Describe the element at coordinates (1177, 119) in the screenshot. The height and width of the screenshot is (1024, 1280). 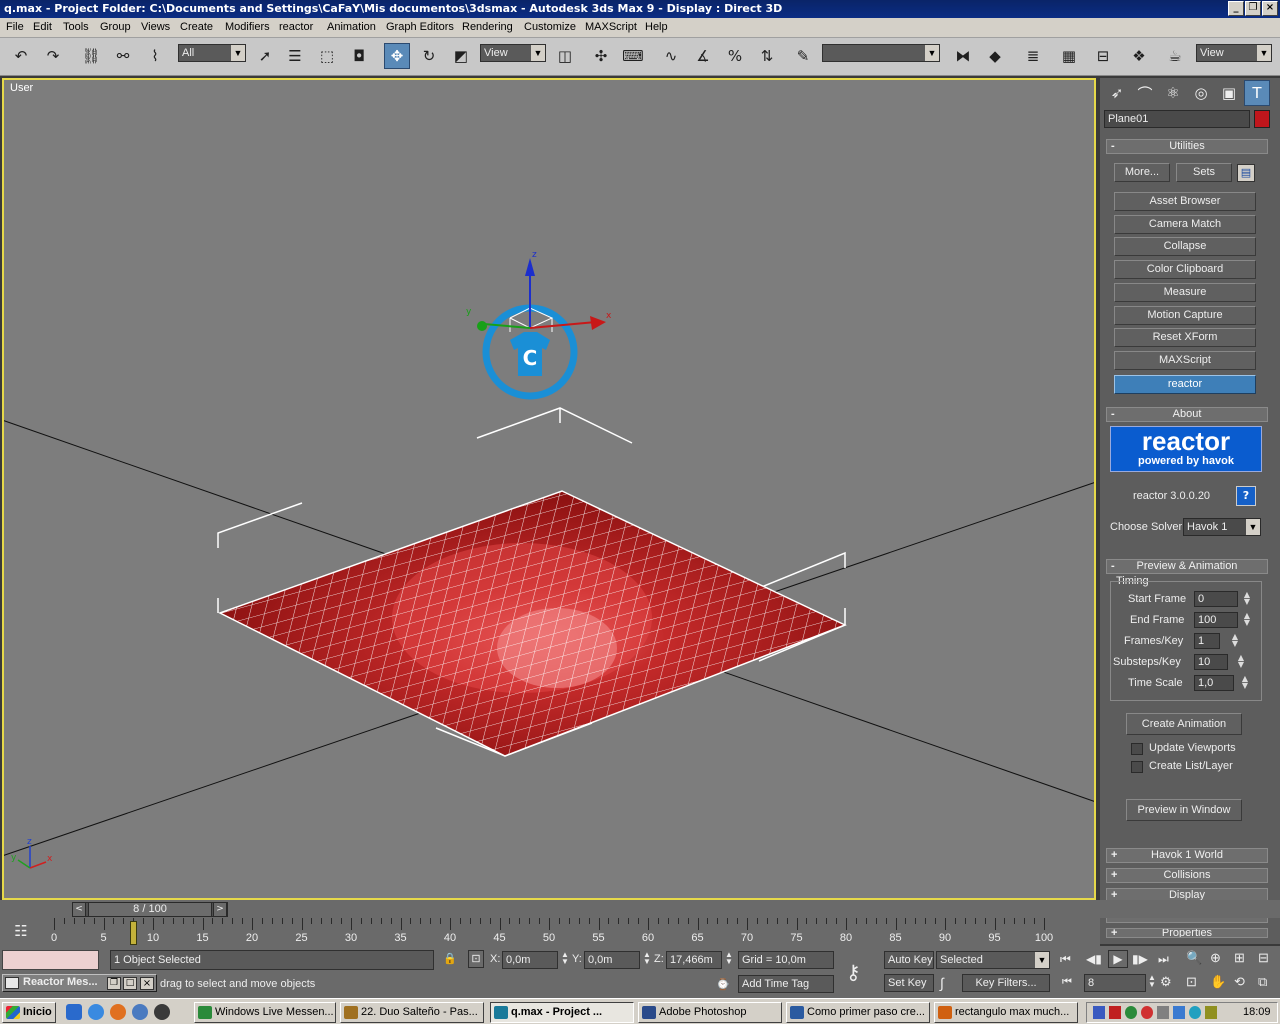
I see `object-name-field: Plane01` at that location.